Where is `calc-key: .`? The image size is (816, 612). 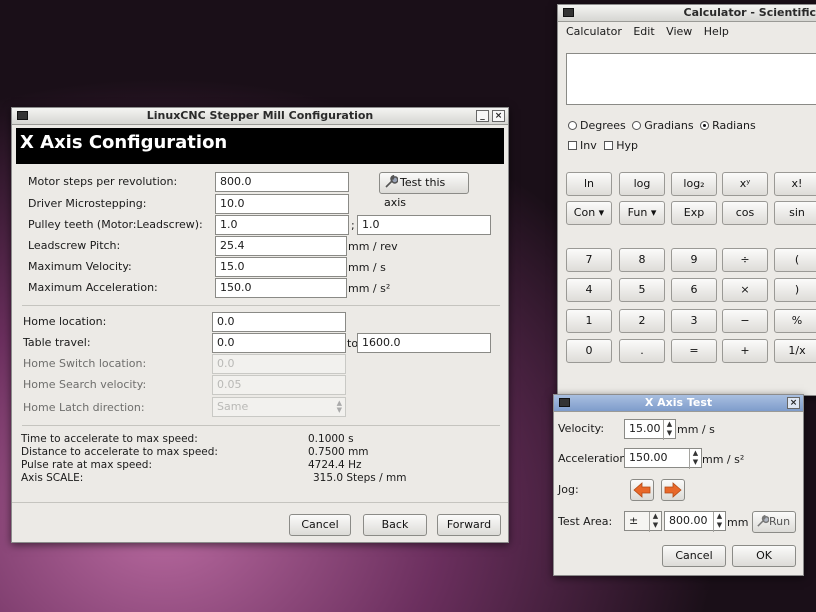
calc-key: . is located at coordinates (642, 351).